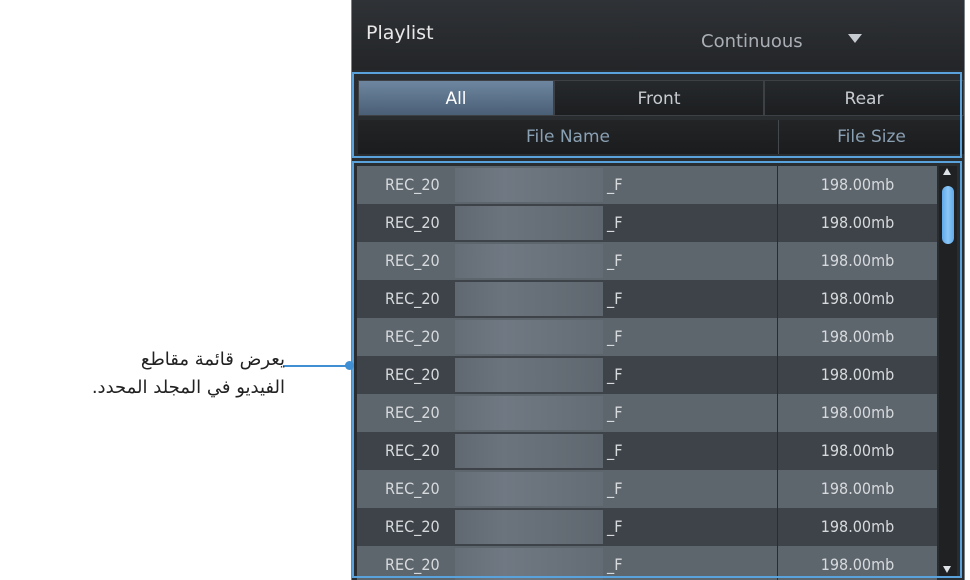 The height and width of the screenshot is (580, 970). Describe the element at coordinates (658, 35) in the screenshot. I see `playlist-header: Playlist Continuous` at that location.